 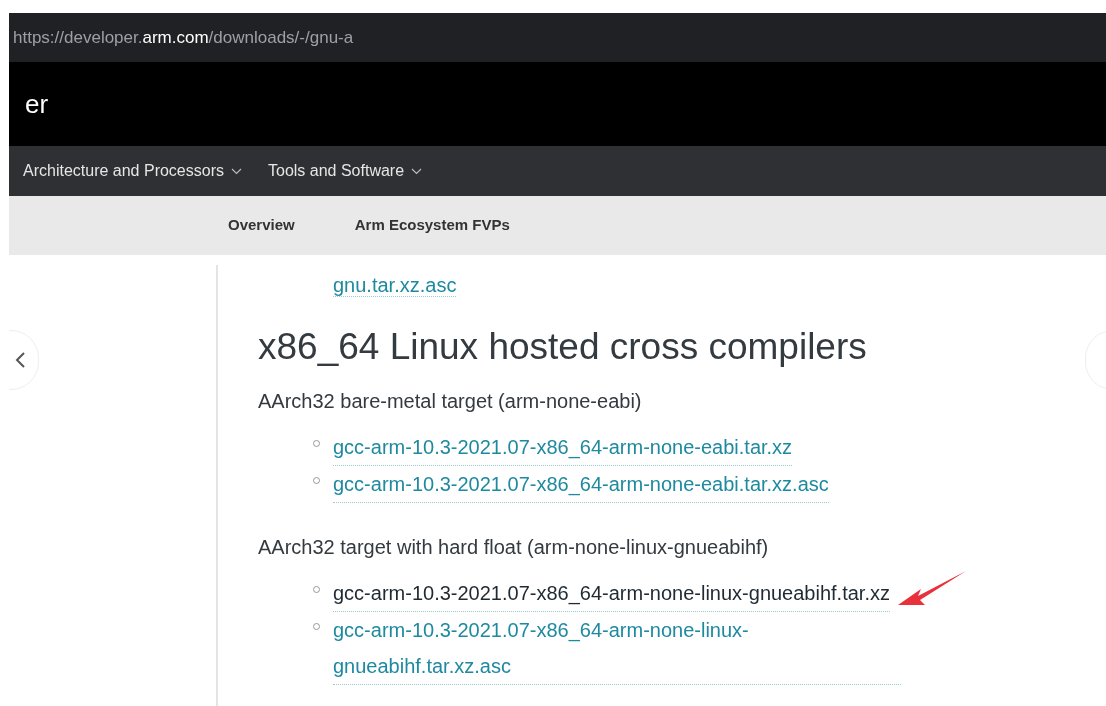 What do you see at coordinates (617, 648) in the screenshot?
I see `download-link: gcc-arm-10.3-2021.07-x86_64-arm-none-linux-gnueabihf.tar.xz.asc` at bounding box center [617, 648].